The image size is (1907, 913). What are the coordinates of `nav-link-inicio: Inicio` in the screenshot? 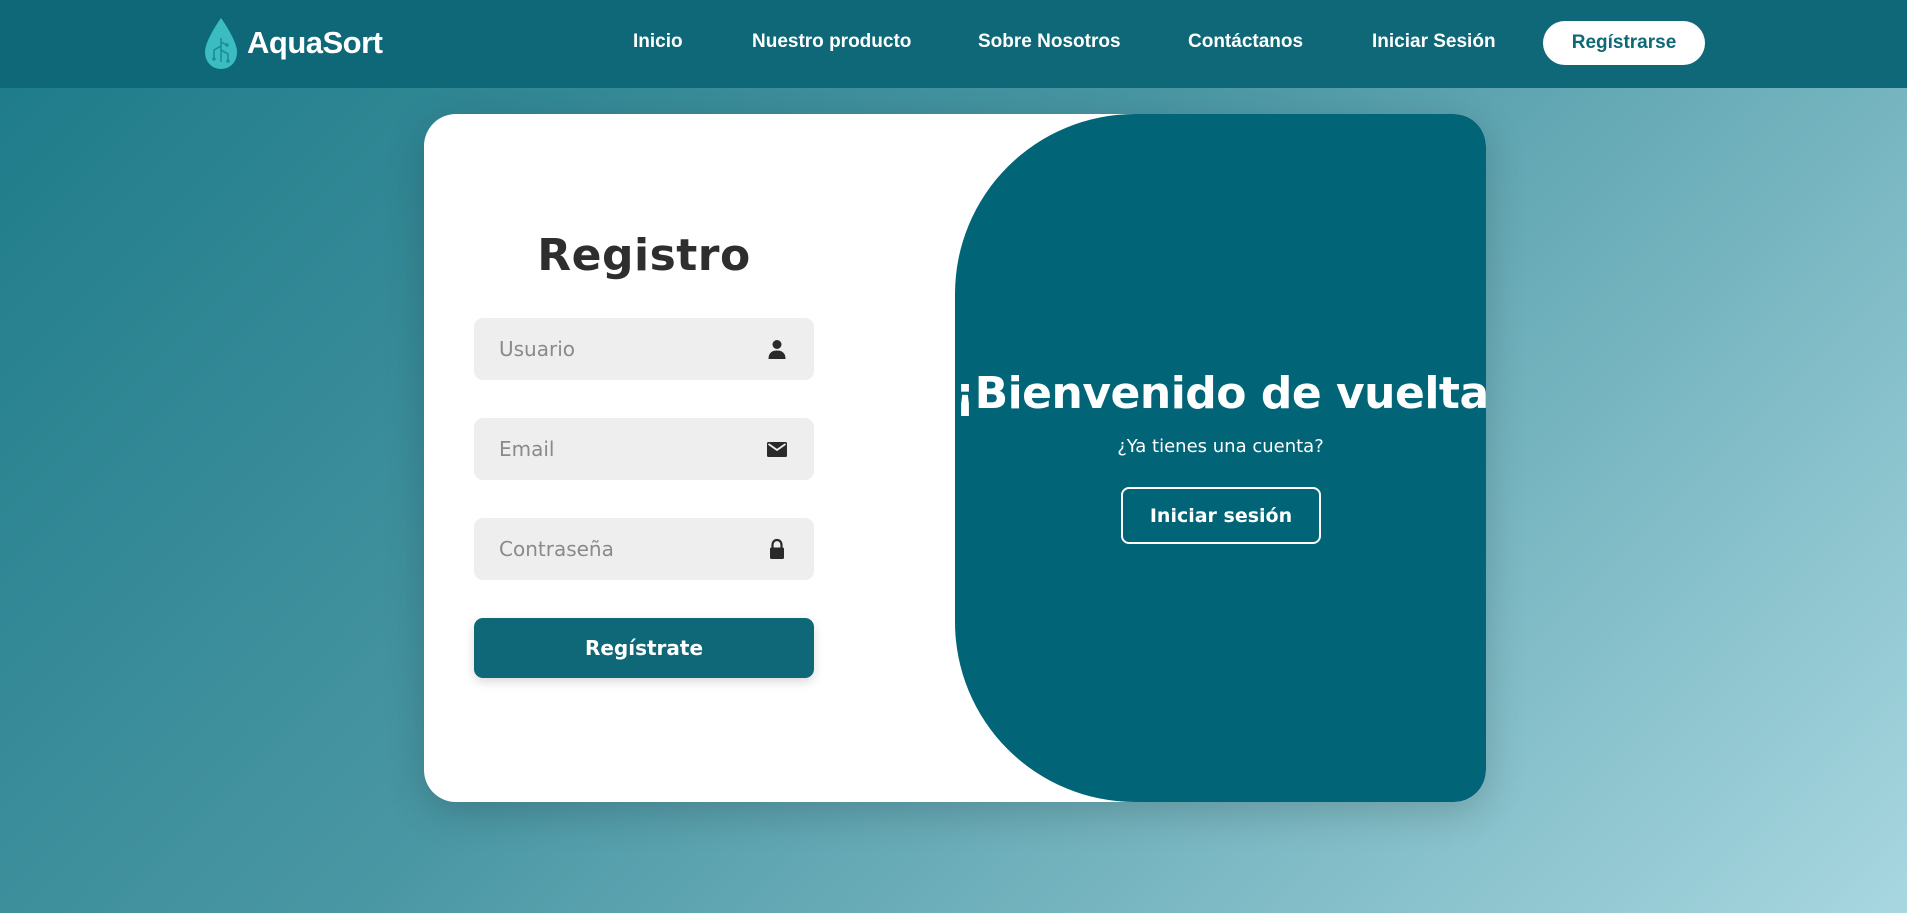 It's located at (658, 42).